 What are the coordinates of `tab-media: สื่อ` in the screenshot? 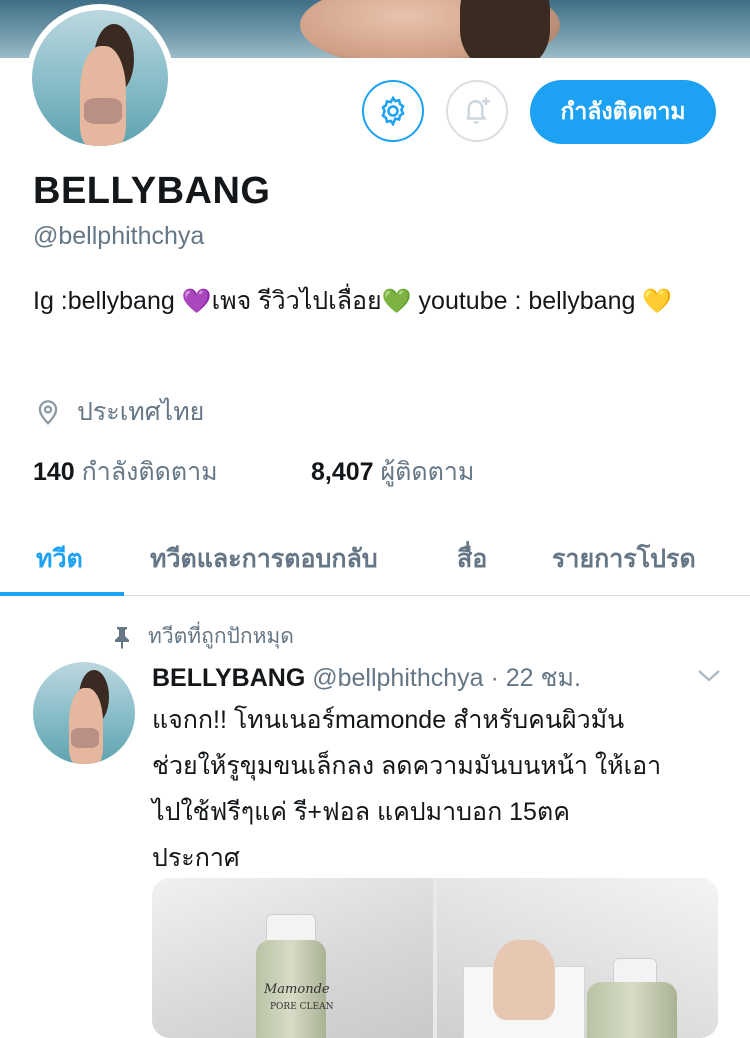 It's located at (472, 559).